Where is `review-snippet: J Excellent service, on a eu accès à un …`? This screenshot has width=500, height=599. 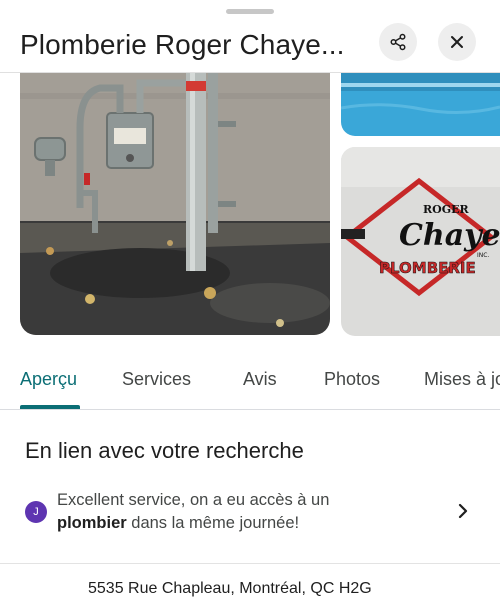 review-snippet: J Excellent service, on a eu accès à un … is located at coordinates (250, 512).